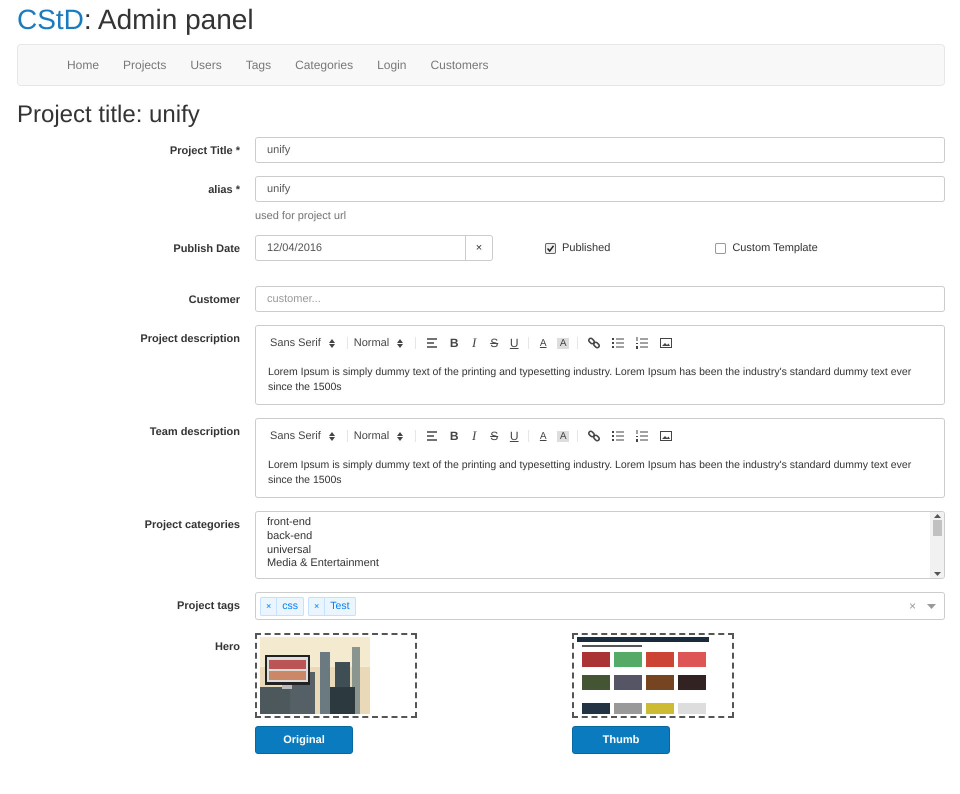 This screenshot has width=960, height=794. What do you see at coordinates (50, 20) in the screenshot?
I see `brand-name: CStD` at bounding box center [50, 20].